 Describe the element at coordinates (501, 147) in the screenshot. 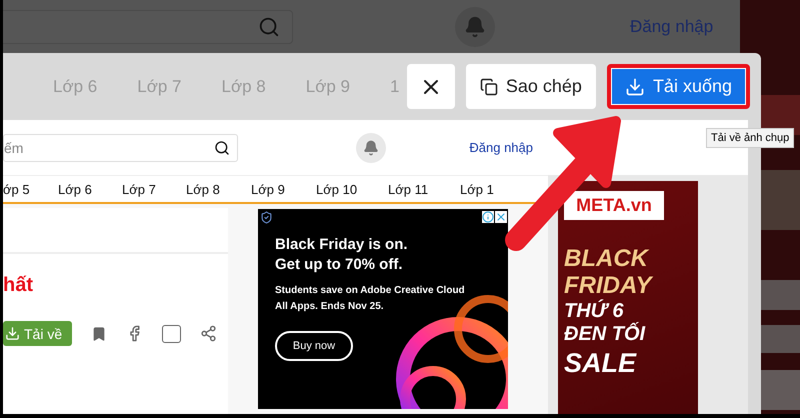

I see `login-link: Đăng nhập` at that location.